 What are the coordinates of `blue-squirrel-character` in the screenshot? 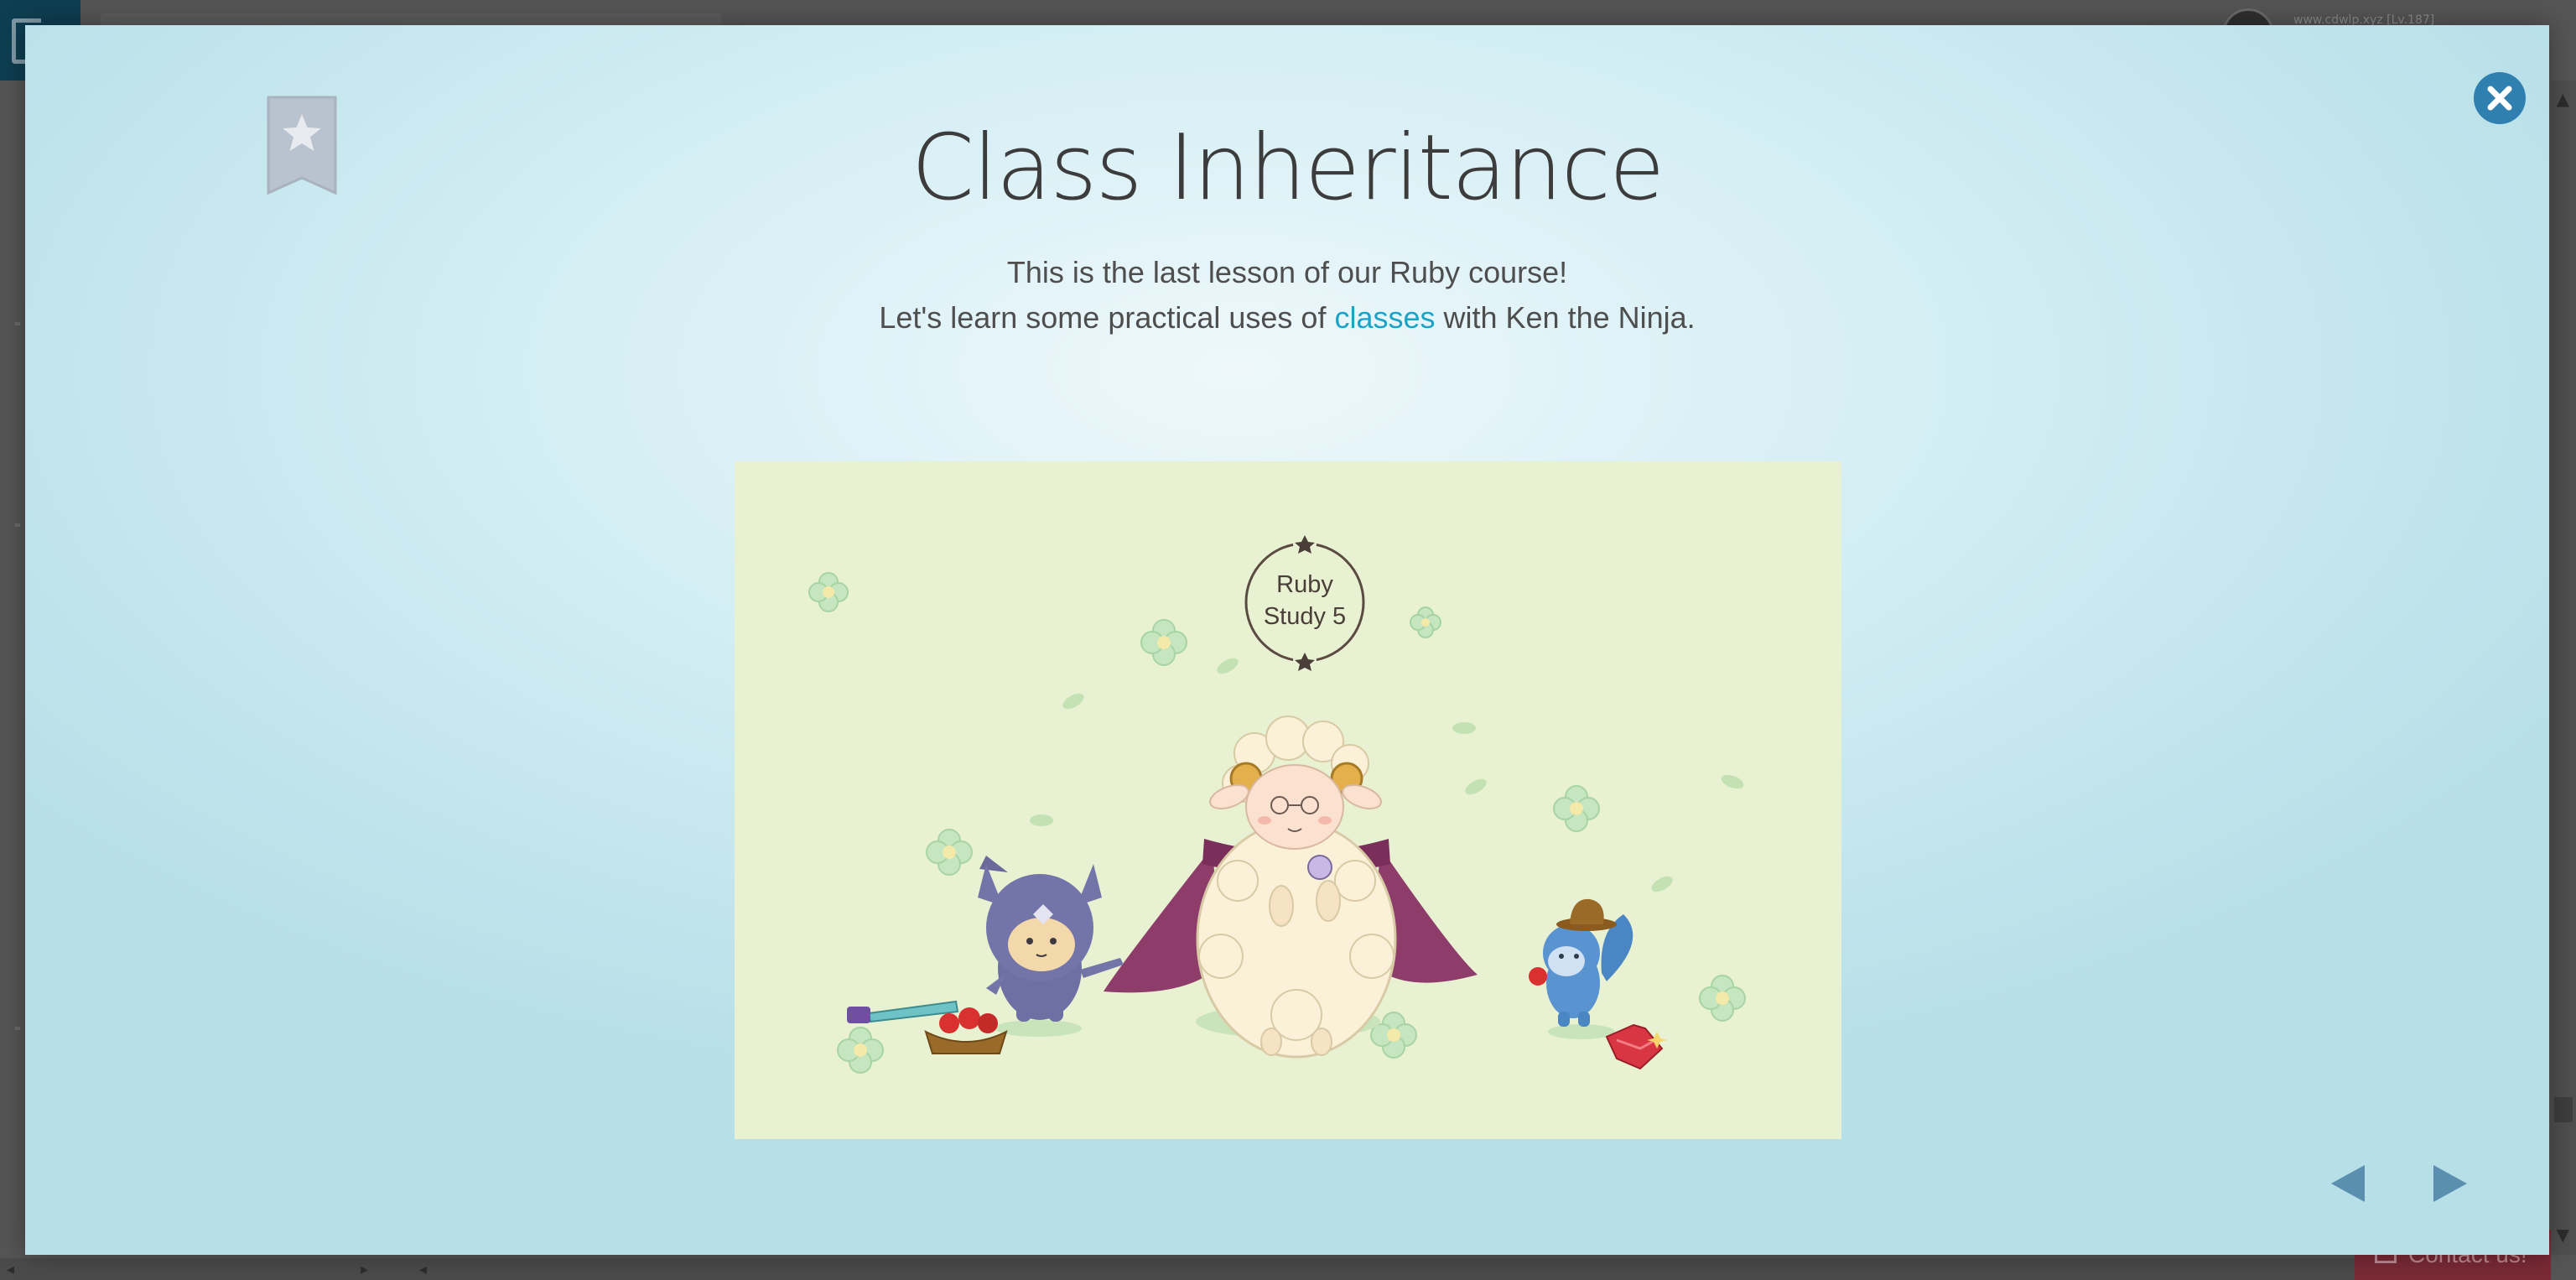 It's located at (1581, 962).